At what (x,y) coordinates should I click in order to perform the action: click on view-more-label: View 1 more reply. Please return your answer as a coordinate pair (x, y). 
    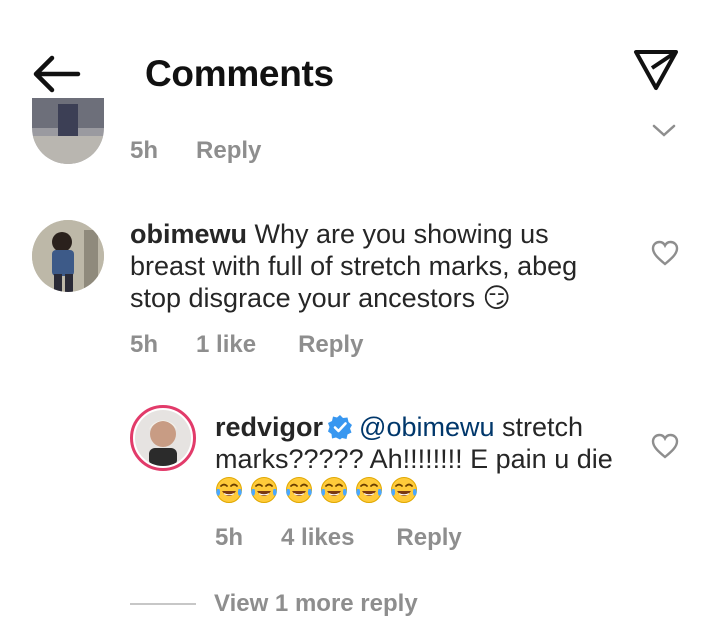
    Looking at the image, I should click on (316, 603).